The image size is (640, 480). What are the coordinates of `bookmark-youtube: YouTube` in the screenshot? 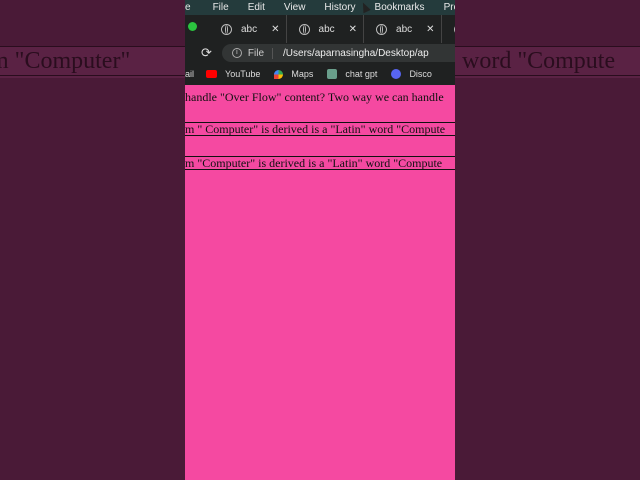 It's located at (233, 74).